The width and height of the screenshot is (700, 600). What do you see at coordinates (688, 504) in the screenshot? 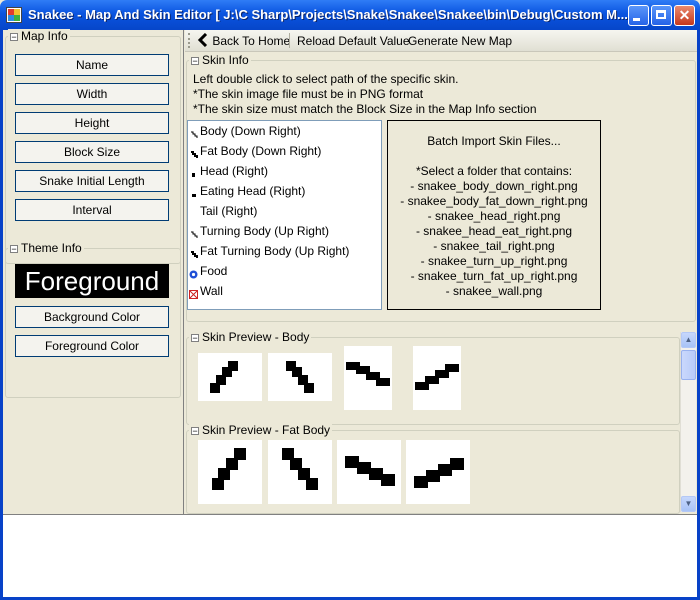
I see `scroll-down-icon: ▼` at bounding box center [688, 504].